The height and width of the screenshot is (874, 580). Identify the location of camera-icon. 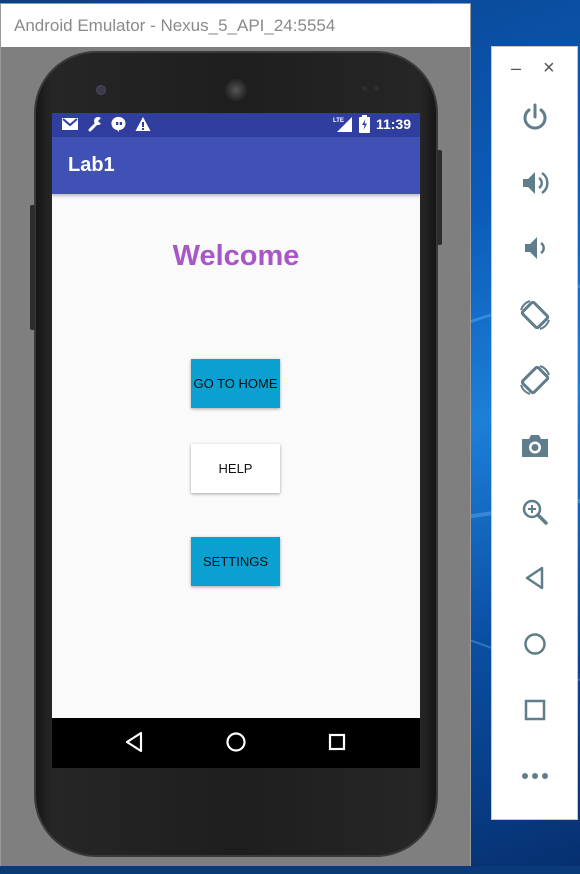
(535, 446).